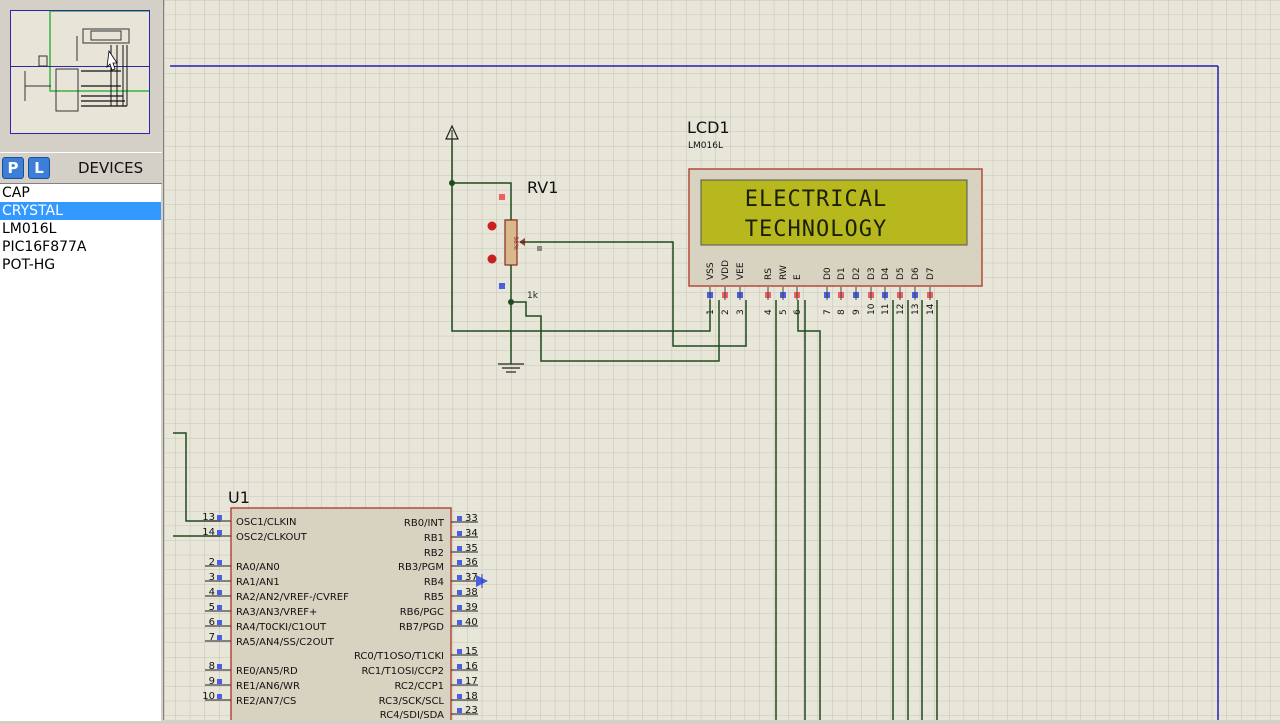 Image resolution: width=1280 pixels, height=724 pixels. I want to click on mcu-right-pin-number: 34, so click(471, 533).